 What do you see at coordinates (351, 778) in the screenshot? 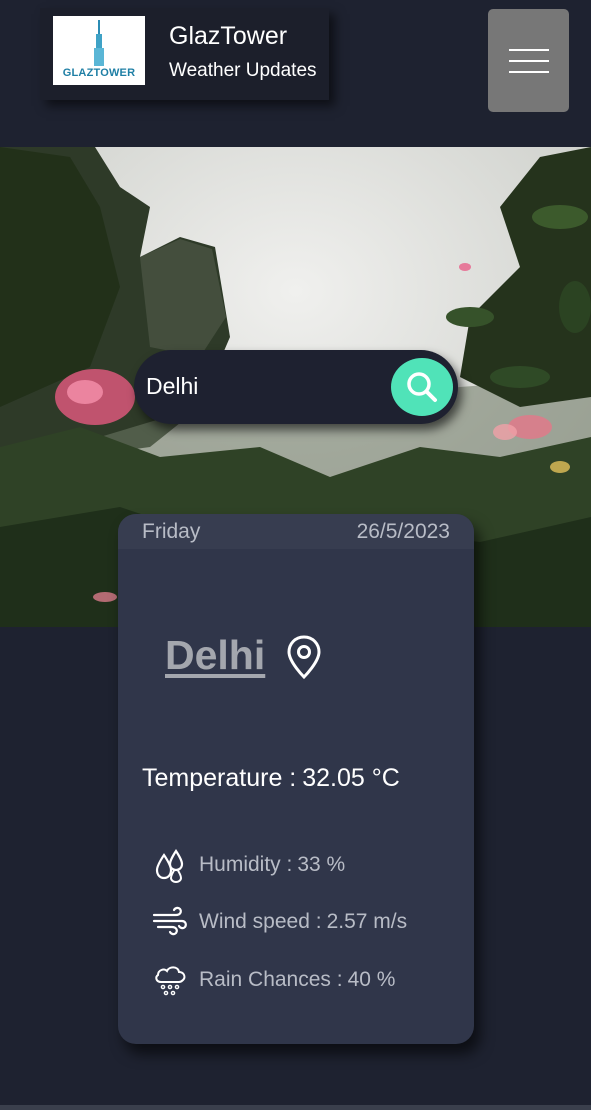
I see `temperature-value: 32.05 °C` at bounding box center [351, 778].